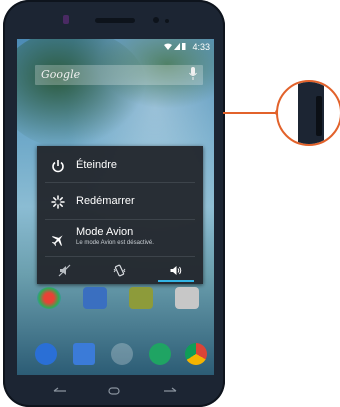  I want to click on airplane-mode-item: Mode Avion Le mode Avion est désactivé., so click(120, 238).